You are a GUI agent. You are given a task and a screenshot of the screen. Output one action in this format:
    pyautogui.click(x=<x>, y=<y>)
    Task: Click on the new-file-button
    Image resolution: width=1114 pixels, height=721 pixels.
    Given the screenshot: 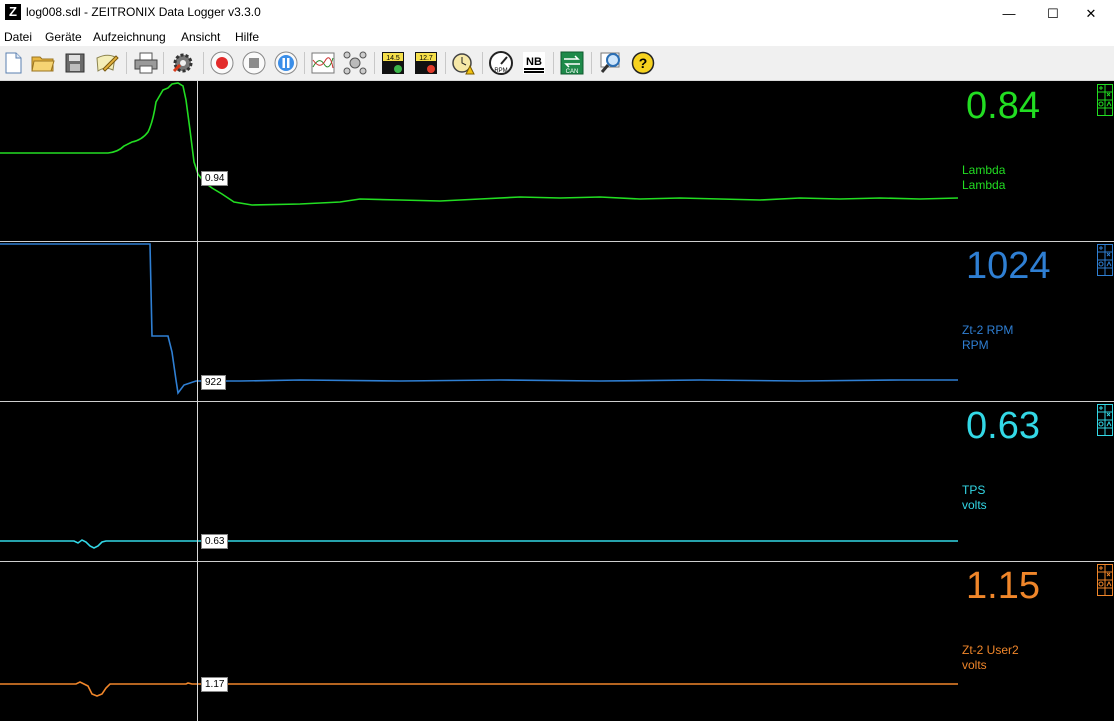 What is the action you would take?
    pyautogui.click(x=13, y=63)
    